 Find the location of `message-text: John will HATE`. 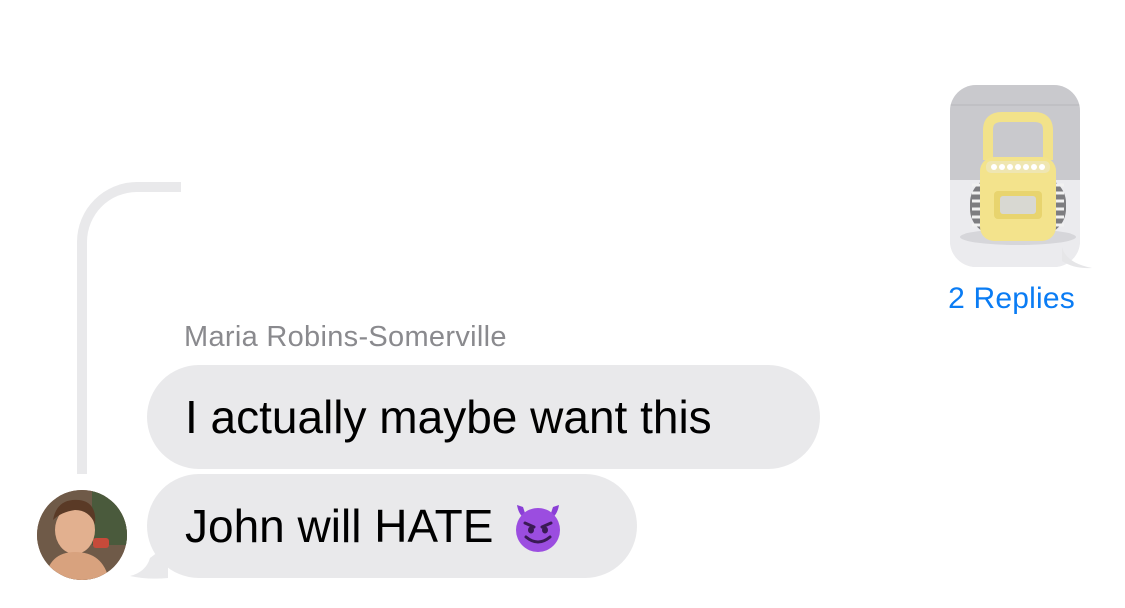

message-text: John will HATE is located at coordinates (339, 526).